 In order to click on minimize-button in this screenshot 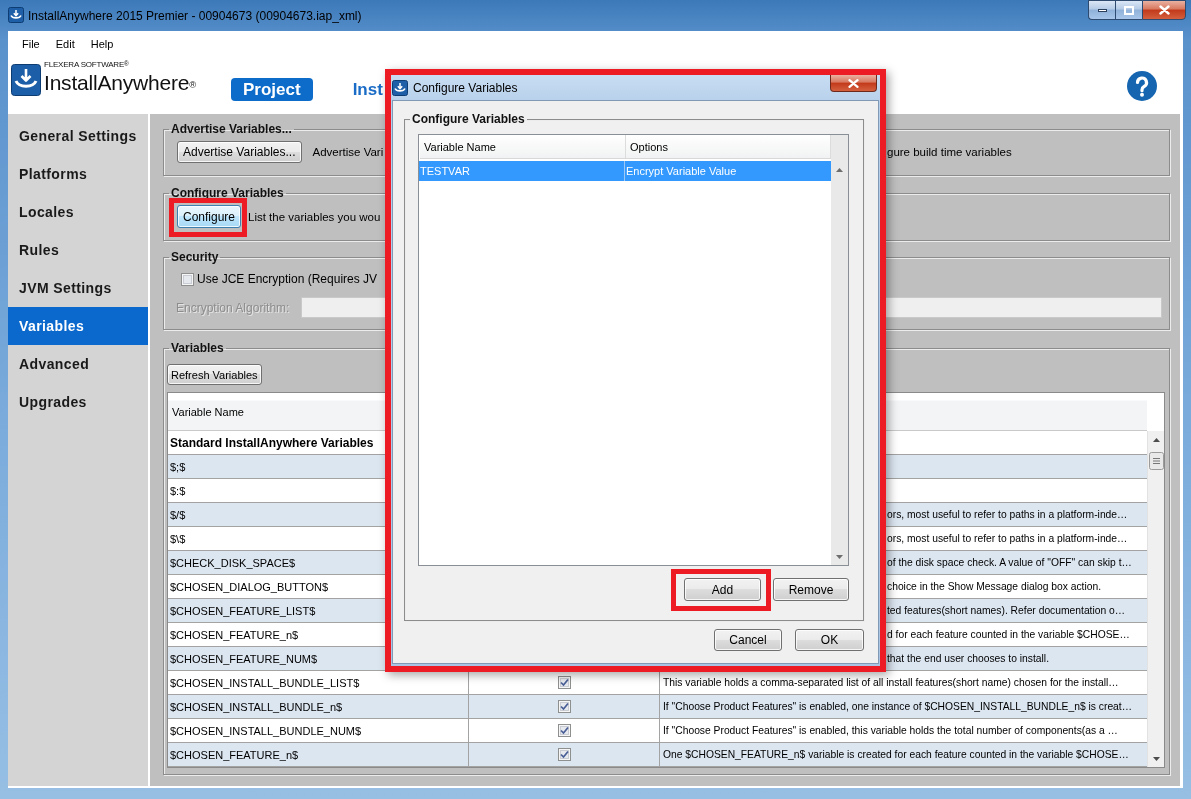, I will do `click(1101, 10)`.